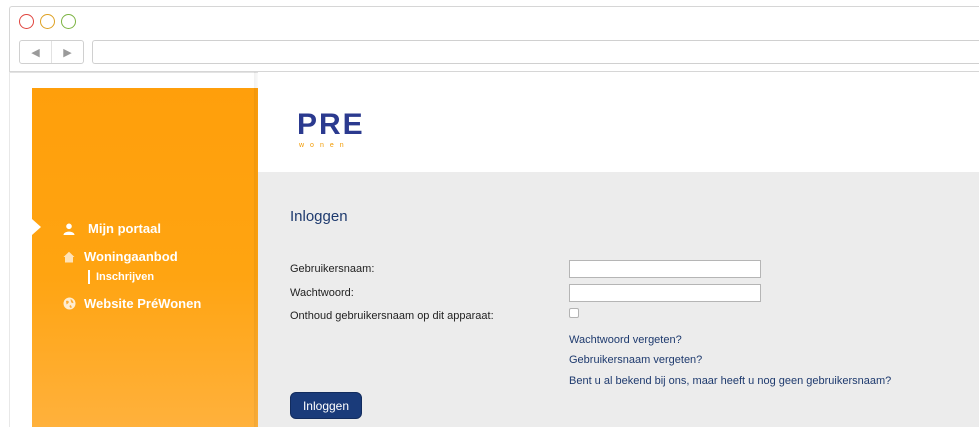 The height and width of the screenshot is (427, 979). Describe the element at coordinates (89, 277) in the screenshot. I see `subitem-indicator` at that location.